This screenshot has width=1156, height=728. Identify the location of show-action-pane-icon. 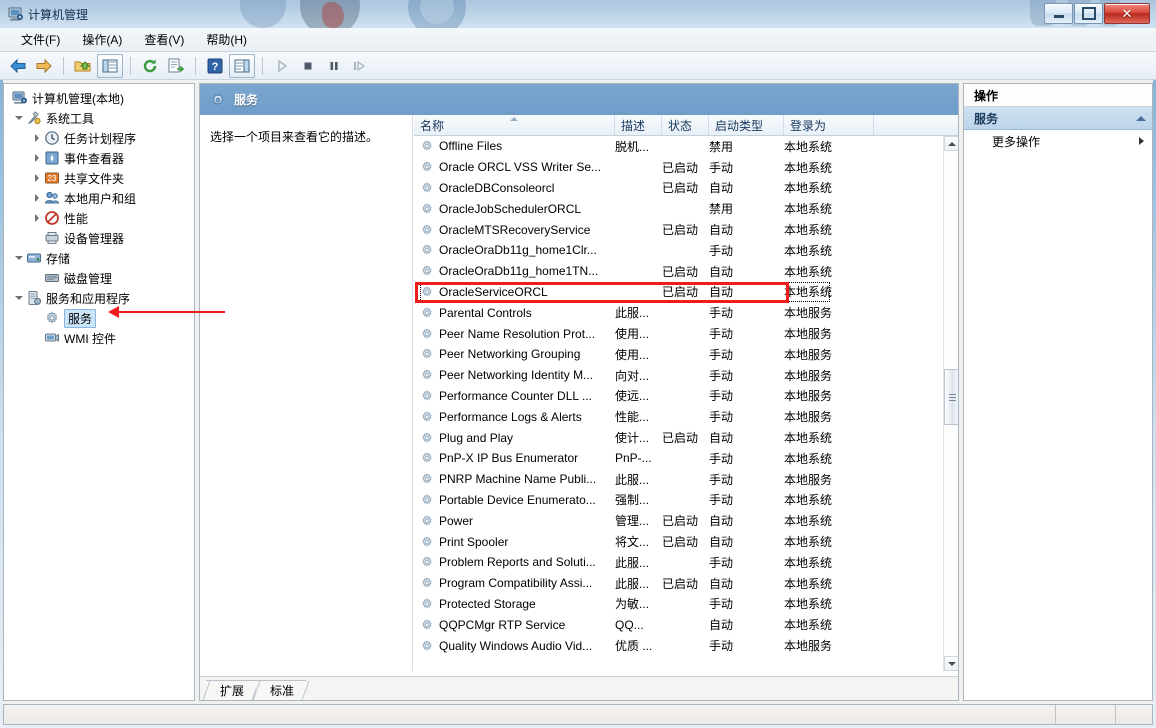
(242, 65).